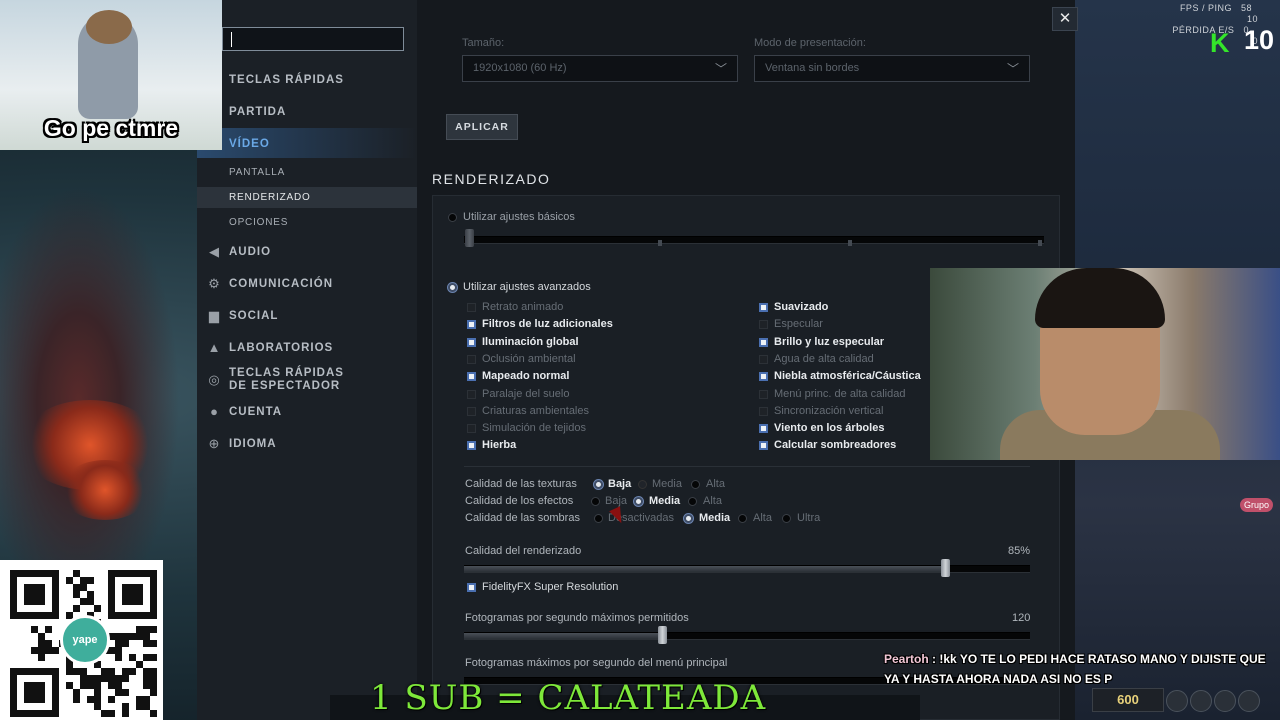 This screenshot has width=1280, height=720. I want to click on basic-settings-radio, so click(452, 217).